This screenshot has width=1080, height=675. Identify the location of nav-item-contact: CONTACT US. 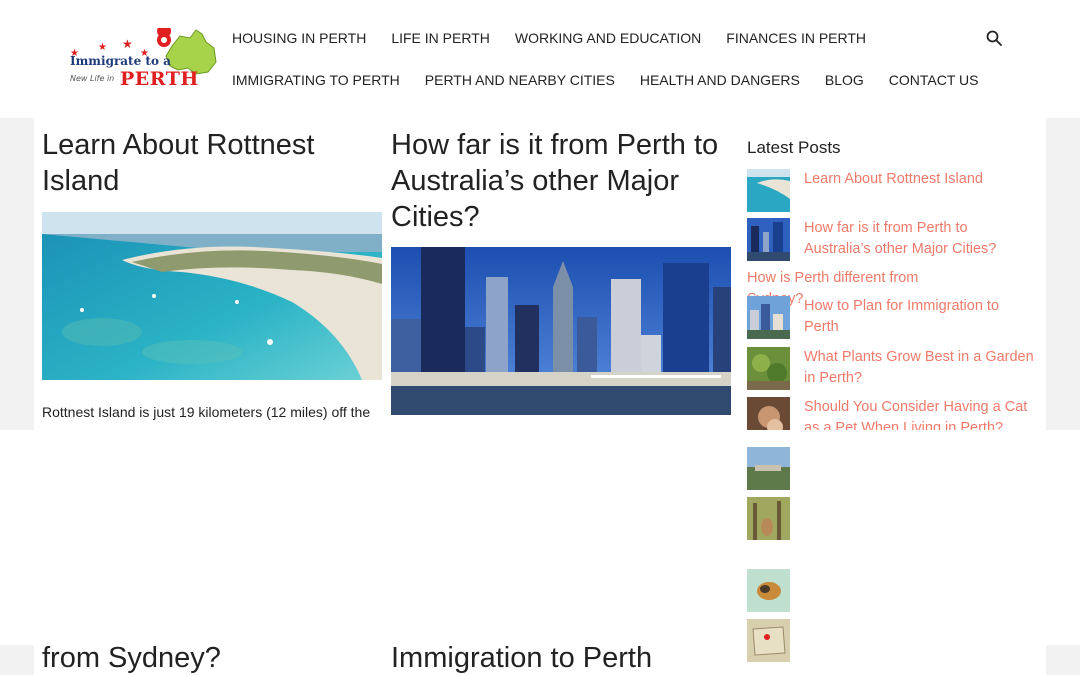
(934, 80).